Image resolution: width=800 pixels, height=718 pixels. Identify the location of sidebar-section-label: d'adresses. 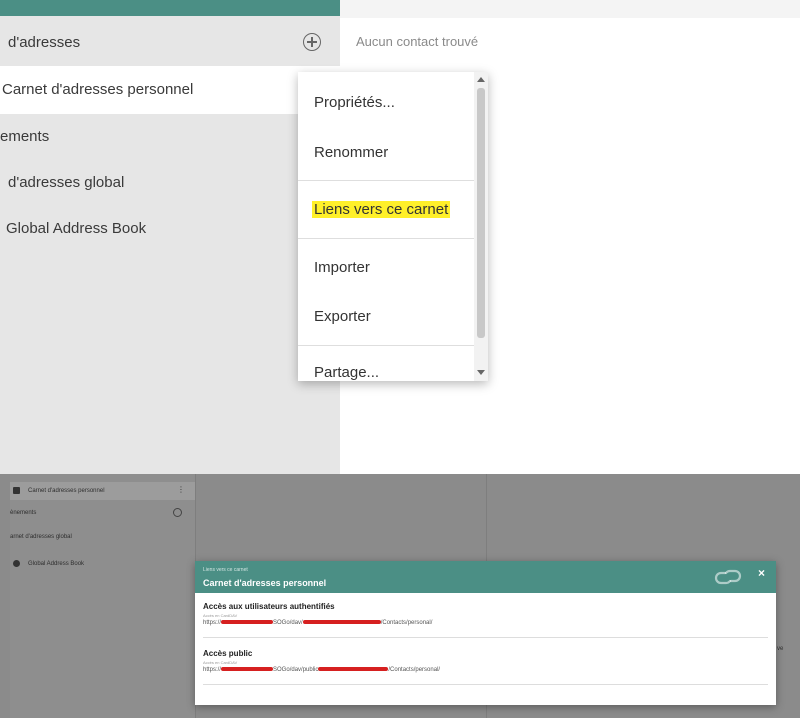
(44, 42).